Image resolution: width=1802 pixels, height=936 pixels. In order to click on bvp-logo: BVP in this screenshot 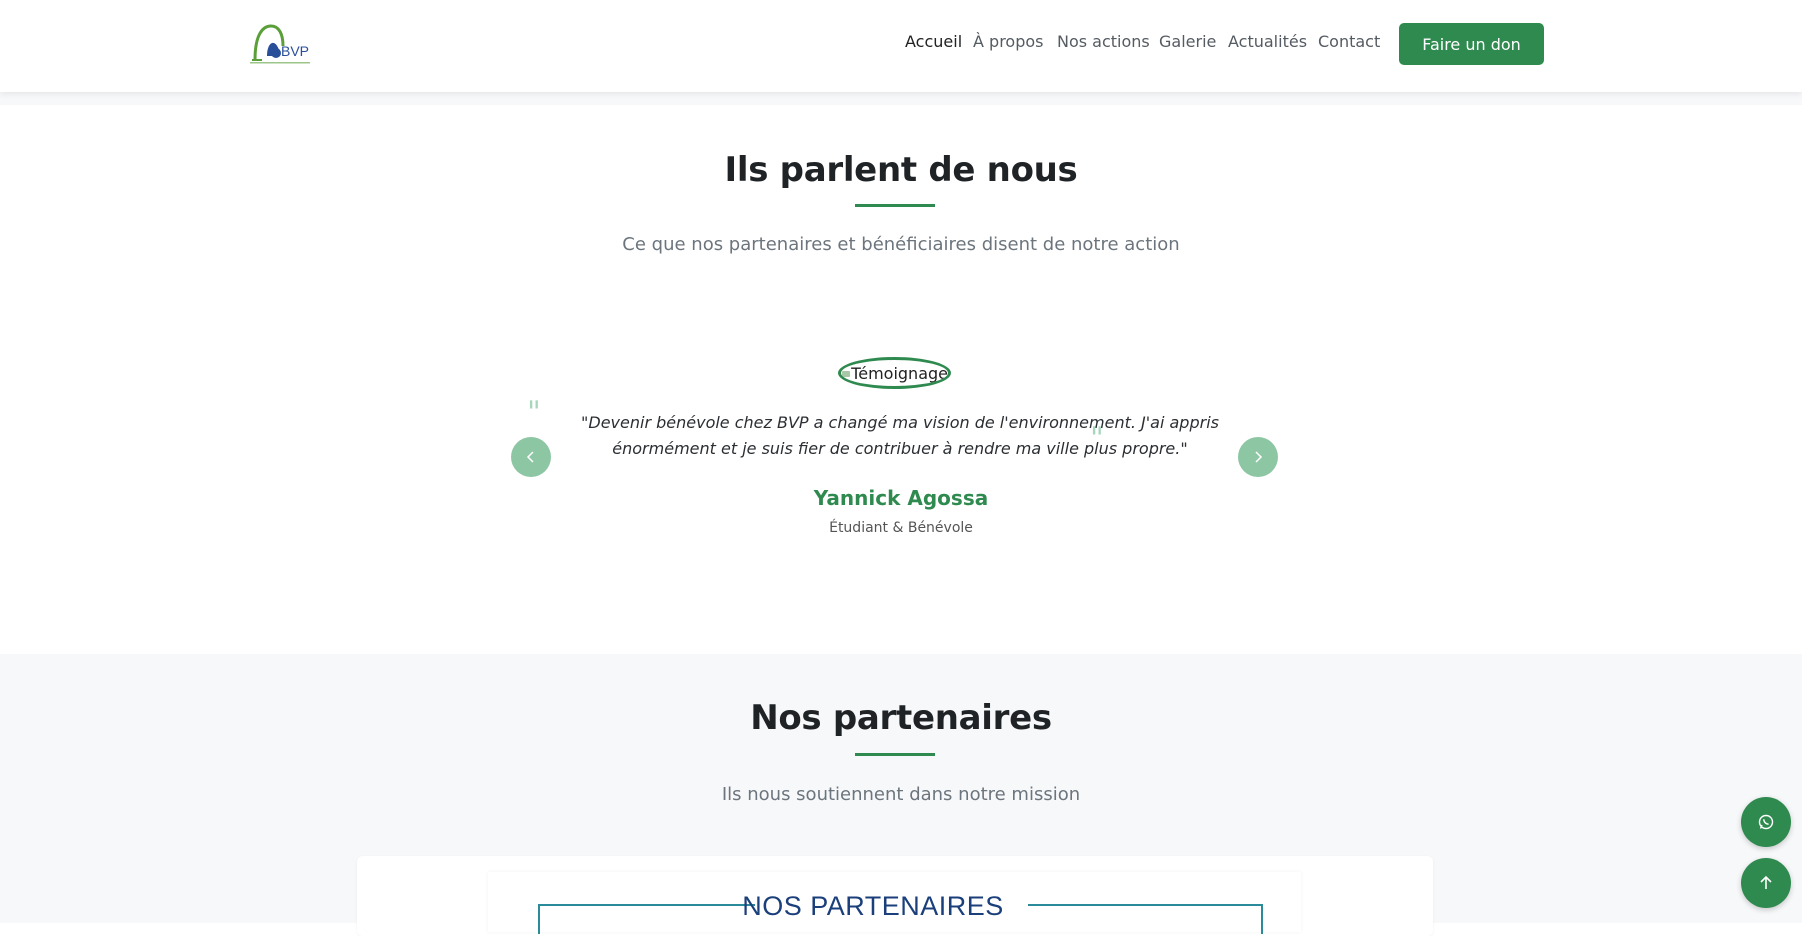, I will do `click(280, 44)`.